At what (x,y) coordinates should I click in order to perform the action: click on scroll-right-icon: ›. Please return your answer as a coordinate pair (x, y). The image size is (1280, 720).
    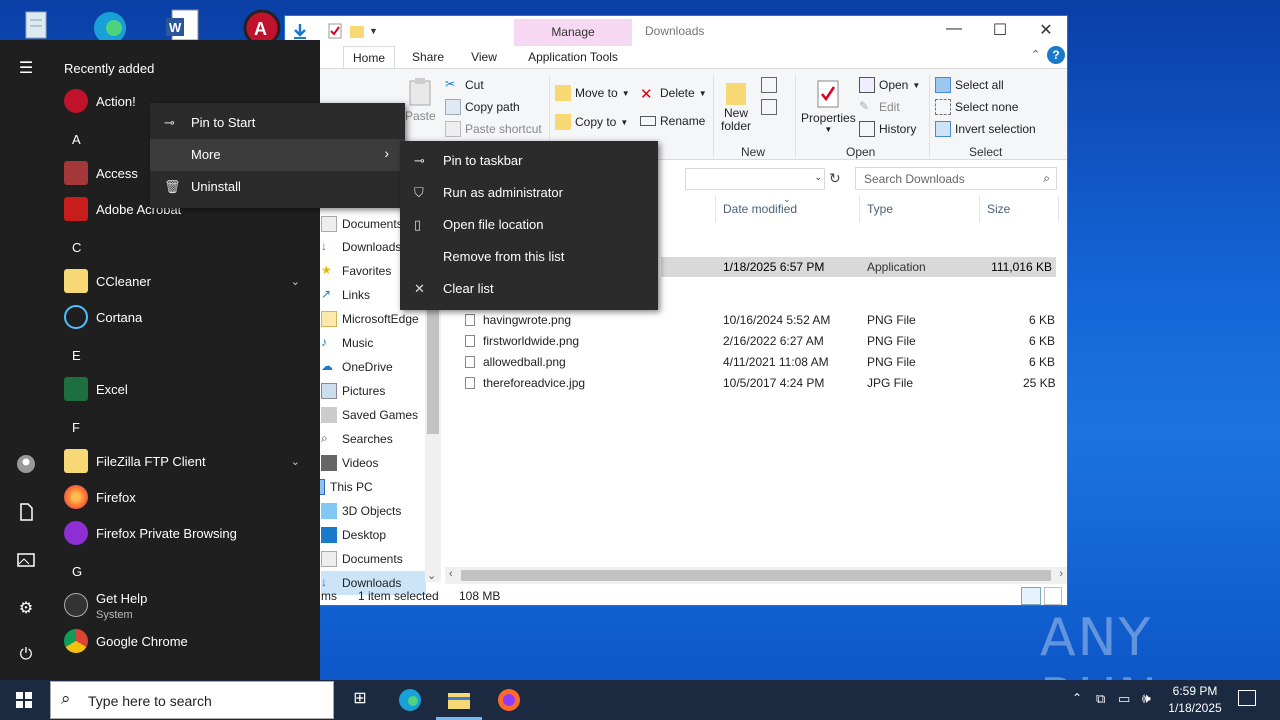
    Looking at the image, I should click on (1061, 574).